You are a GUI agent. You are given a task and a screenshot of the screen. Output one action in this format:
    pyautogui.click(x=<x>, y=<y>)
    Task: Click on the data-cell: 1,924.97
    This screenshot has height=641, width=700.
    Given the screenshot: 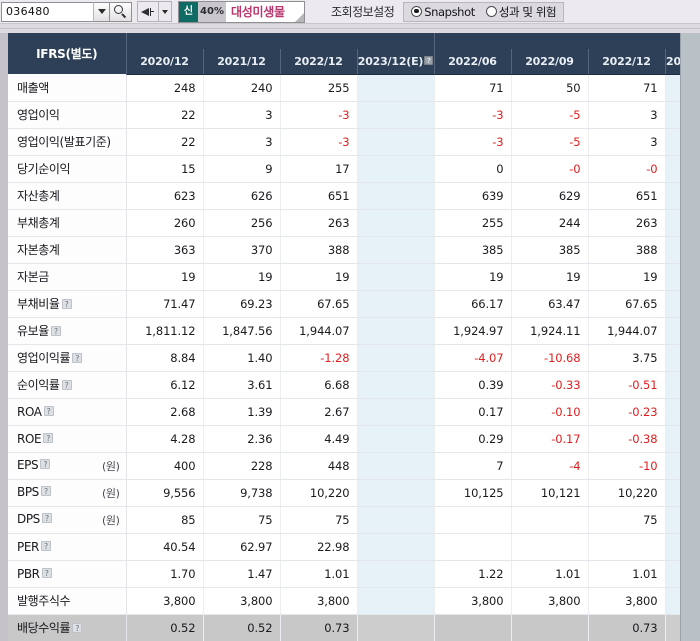 What is the action you would take?
    pyautogui.click(x=472, y=331)
    